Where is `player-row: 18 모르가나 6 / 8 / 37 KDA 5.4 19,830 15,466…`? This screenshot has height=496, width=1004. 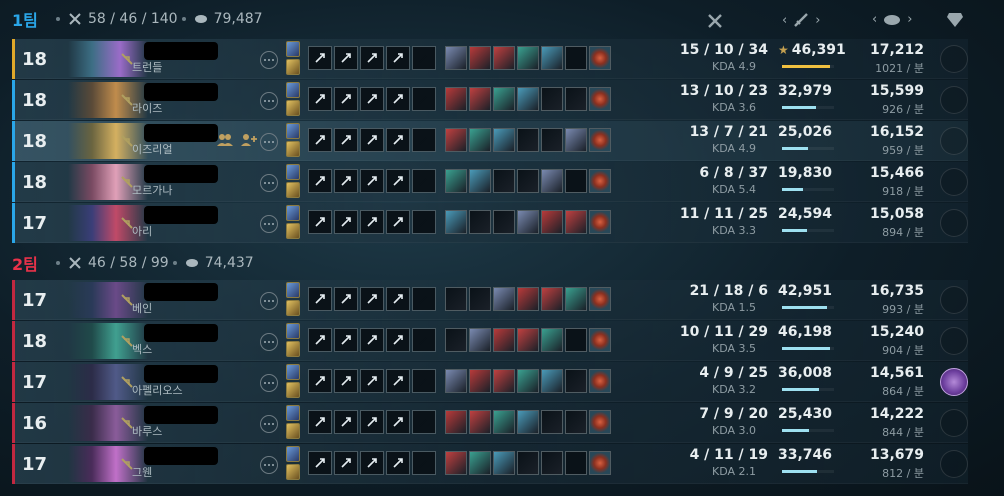
player-row: 18 모르가나 6 / 8 / 37 KDA 5.4 19,830 15,466… is located at coordinates (490, 182).